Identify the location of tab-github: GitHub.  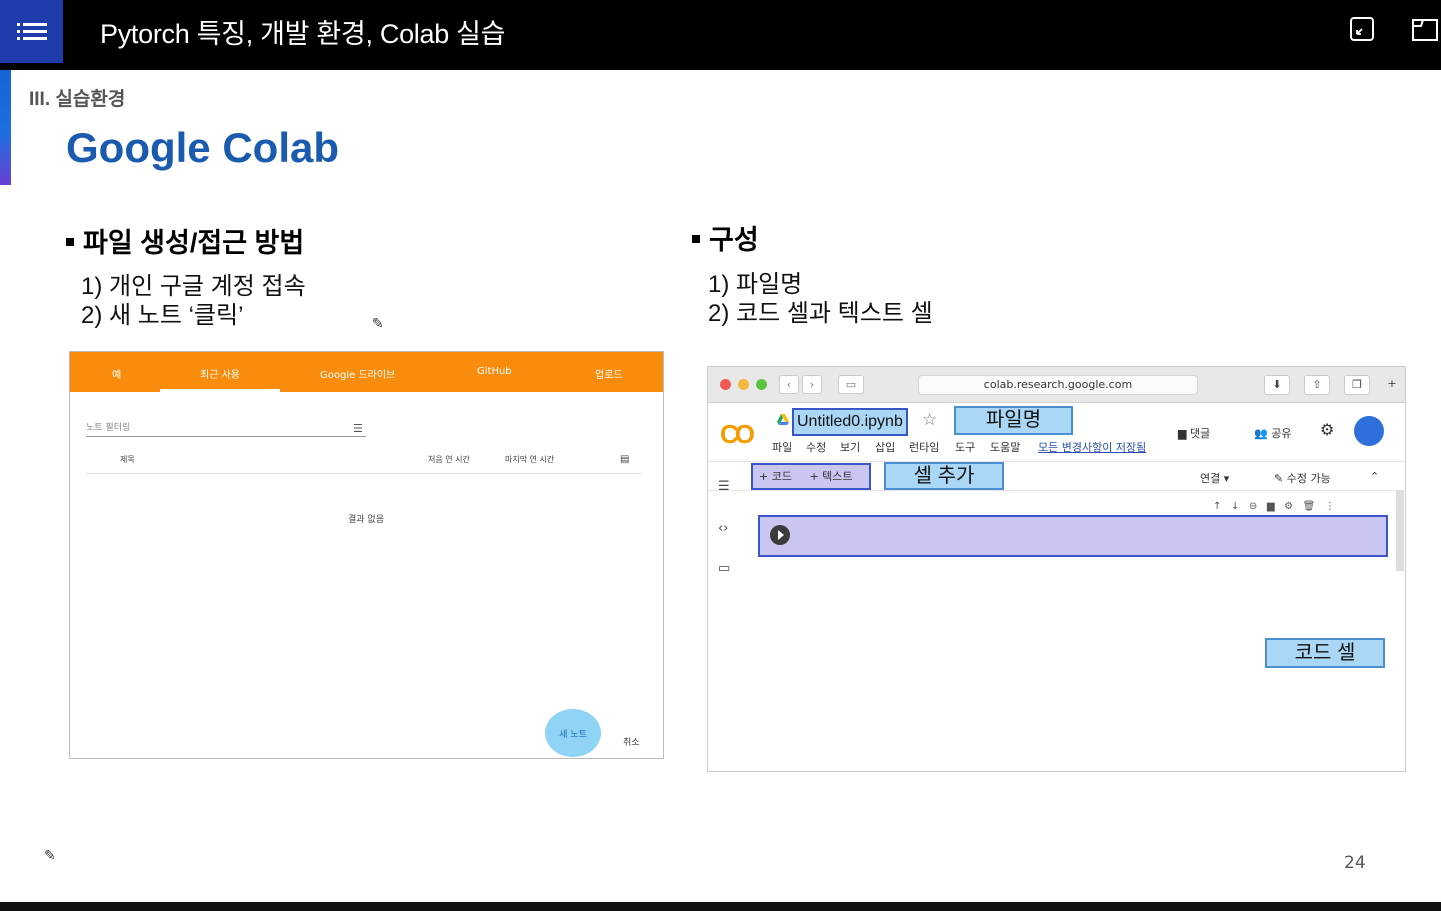
(494, 371).